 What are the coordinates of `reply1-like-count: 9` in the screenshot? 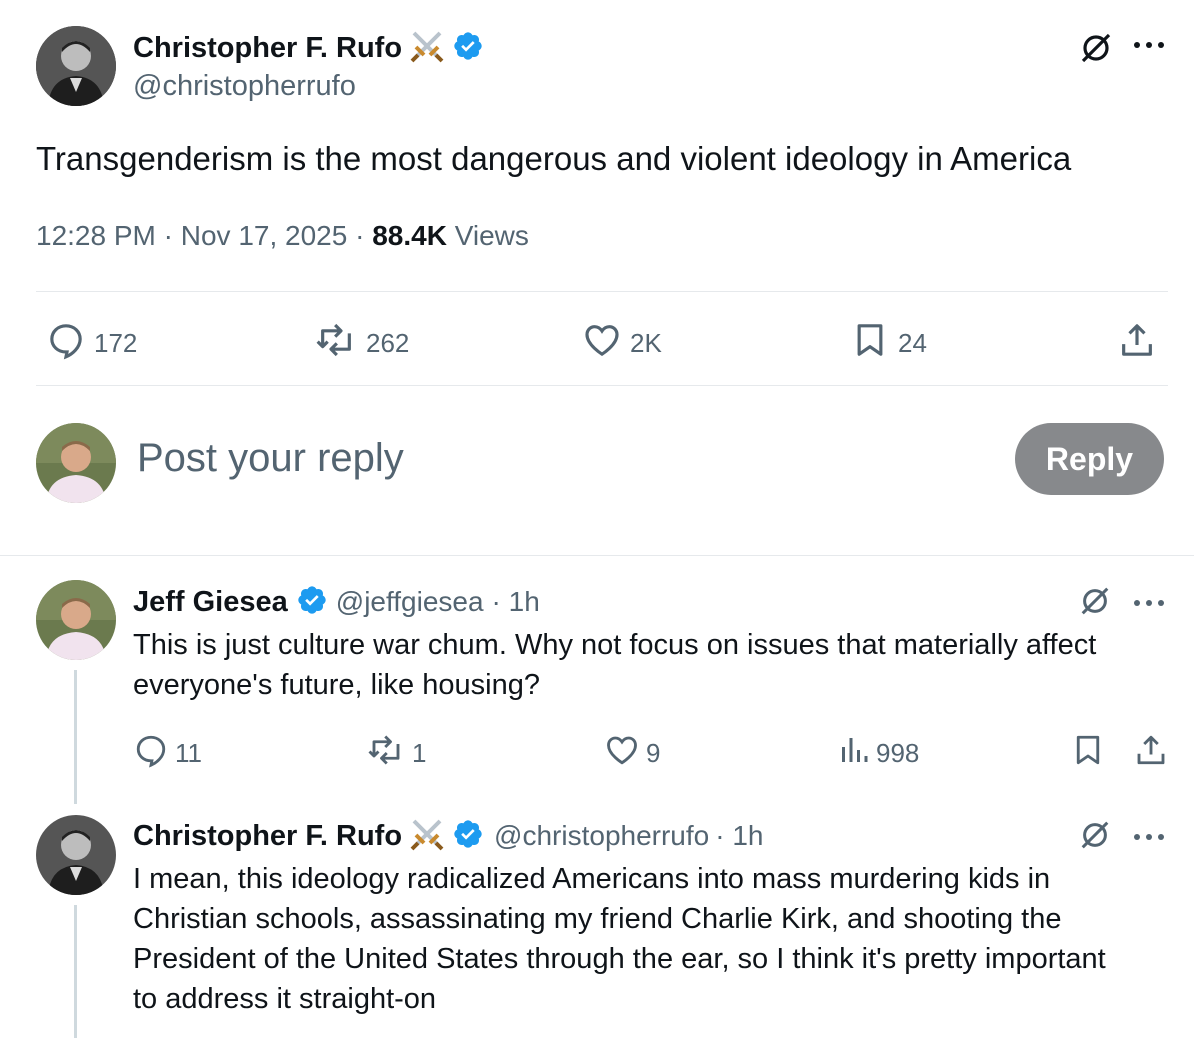 It's located at (653, 753).